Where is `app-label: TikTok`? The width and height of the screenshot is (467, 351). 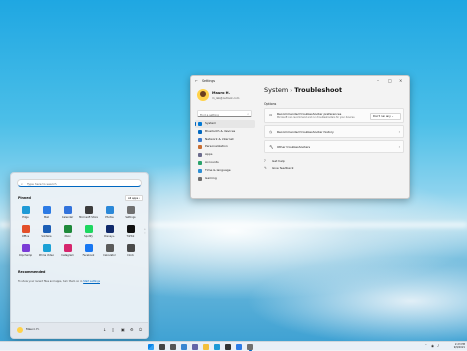
app-label: TikTok is located at coordinates (130, 236).